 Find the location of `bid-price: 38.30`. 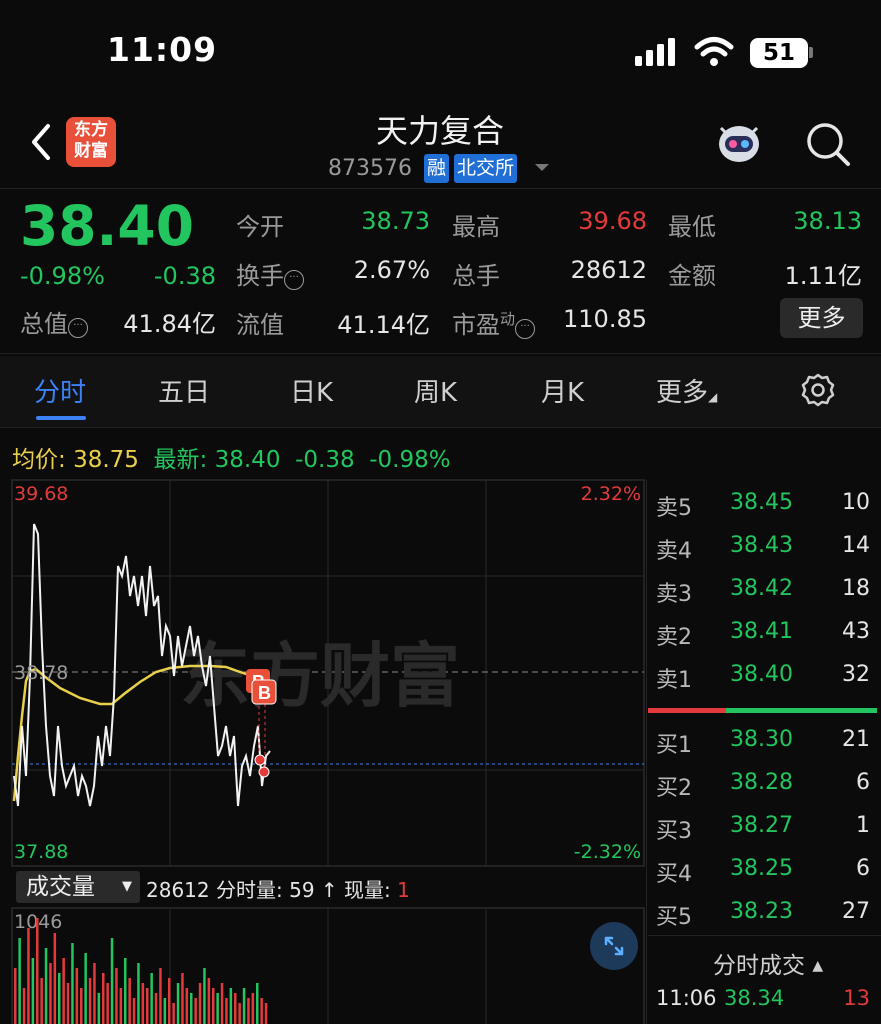

bid-price: 38.30 is located at coordinates (761, 739).